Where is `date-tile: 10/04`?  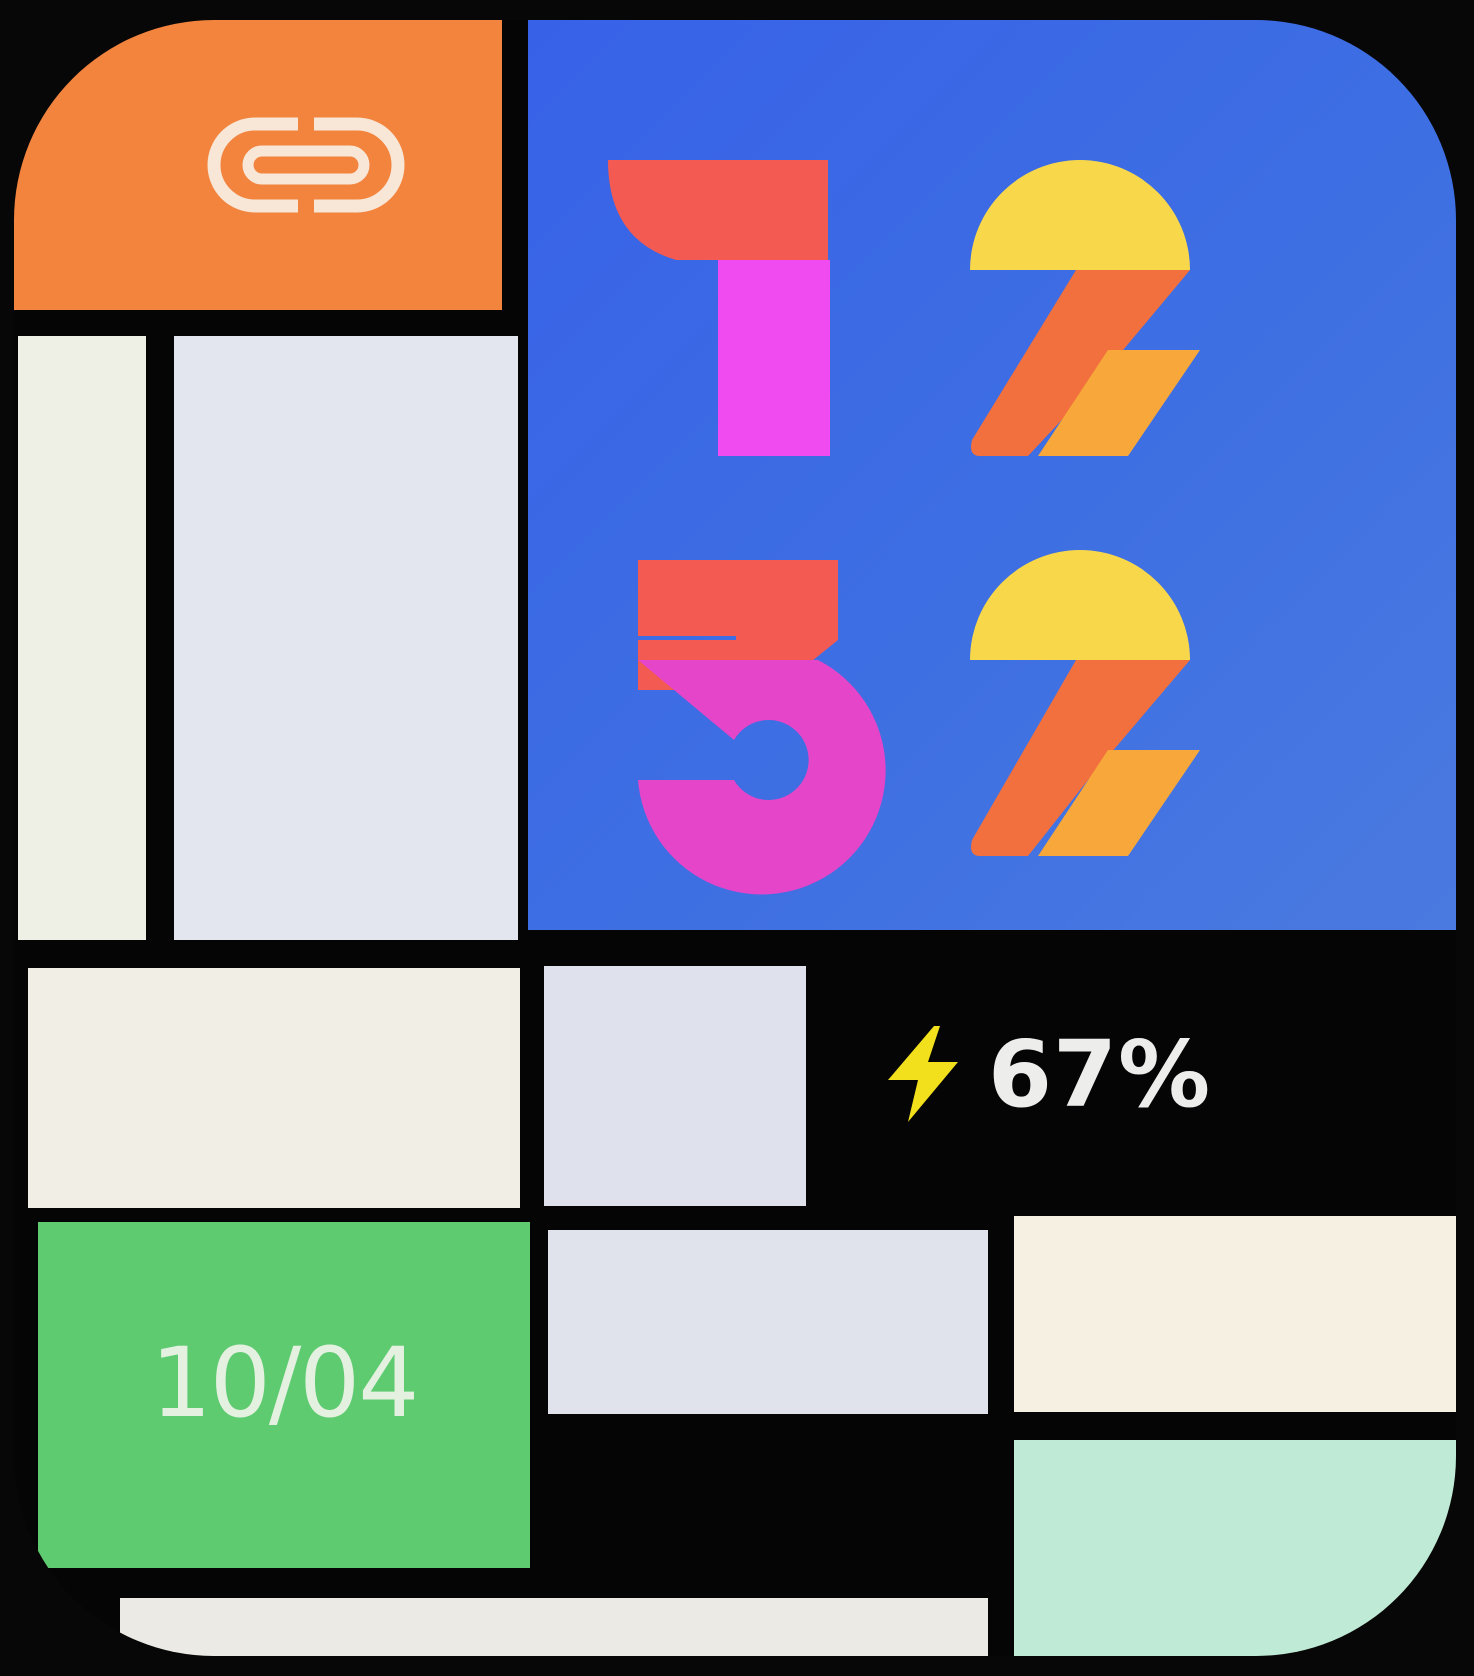
date-tile: 10/04 is located at coordinates (284, 1395).